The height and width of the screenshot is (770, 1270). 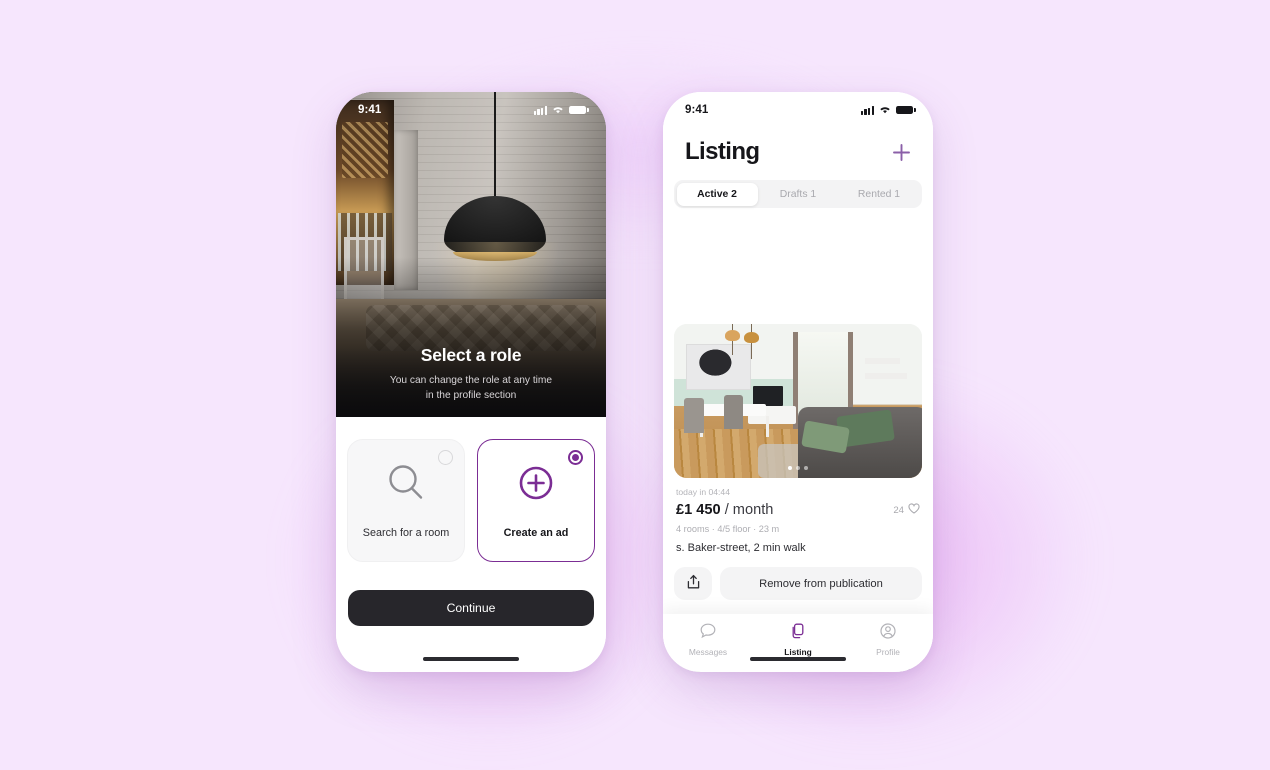 I want to click on plus-icon, so click(x=901, y=154).